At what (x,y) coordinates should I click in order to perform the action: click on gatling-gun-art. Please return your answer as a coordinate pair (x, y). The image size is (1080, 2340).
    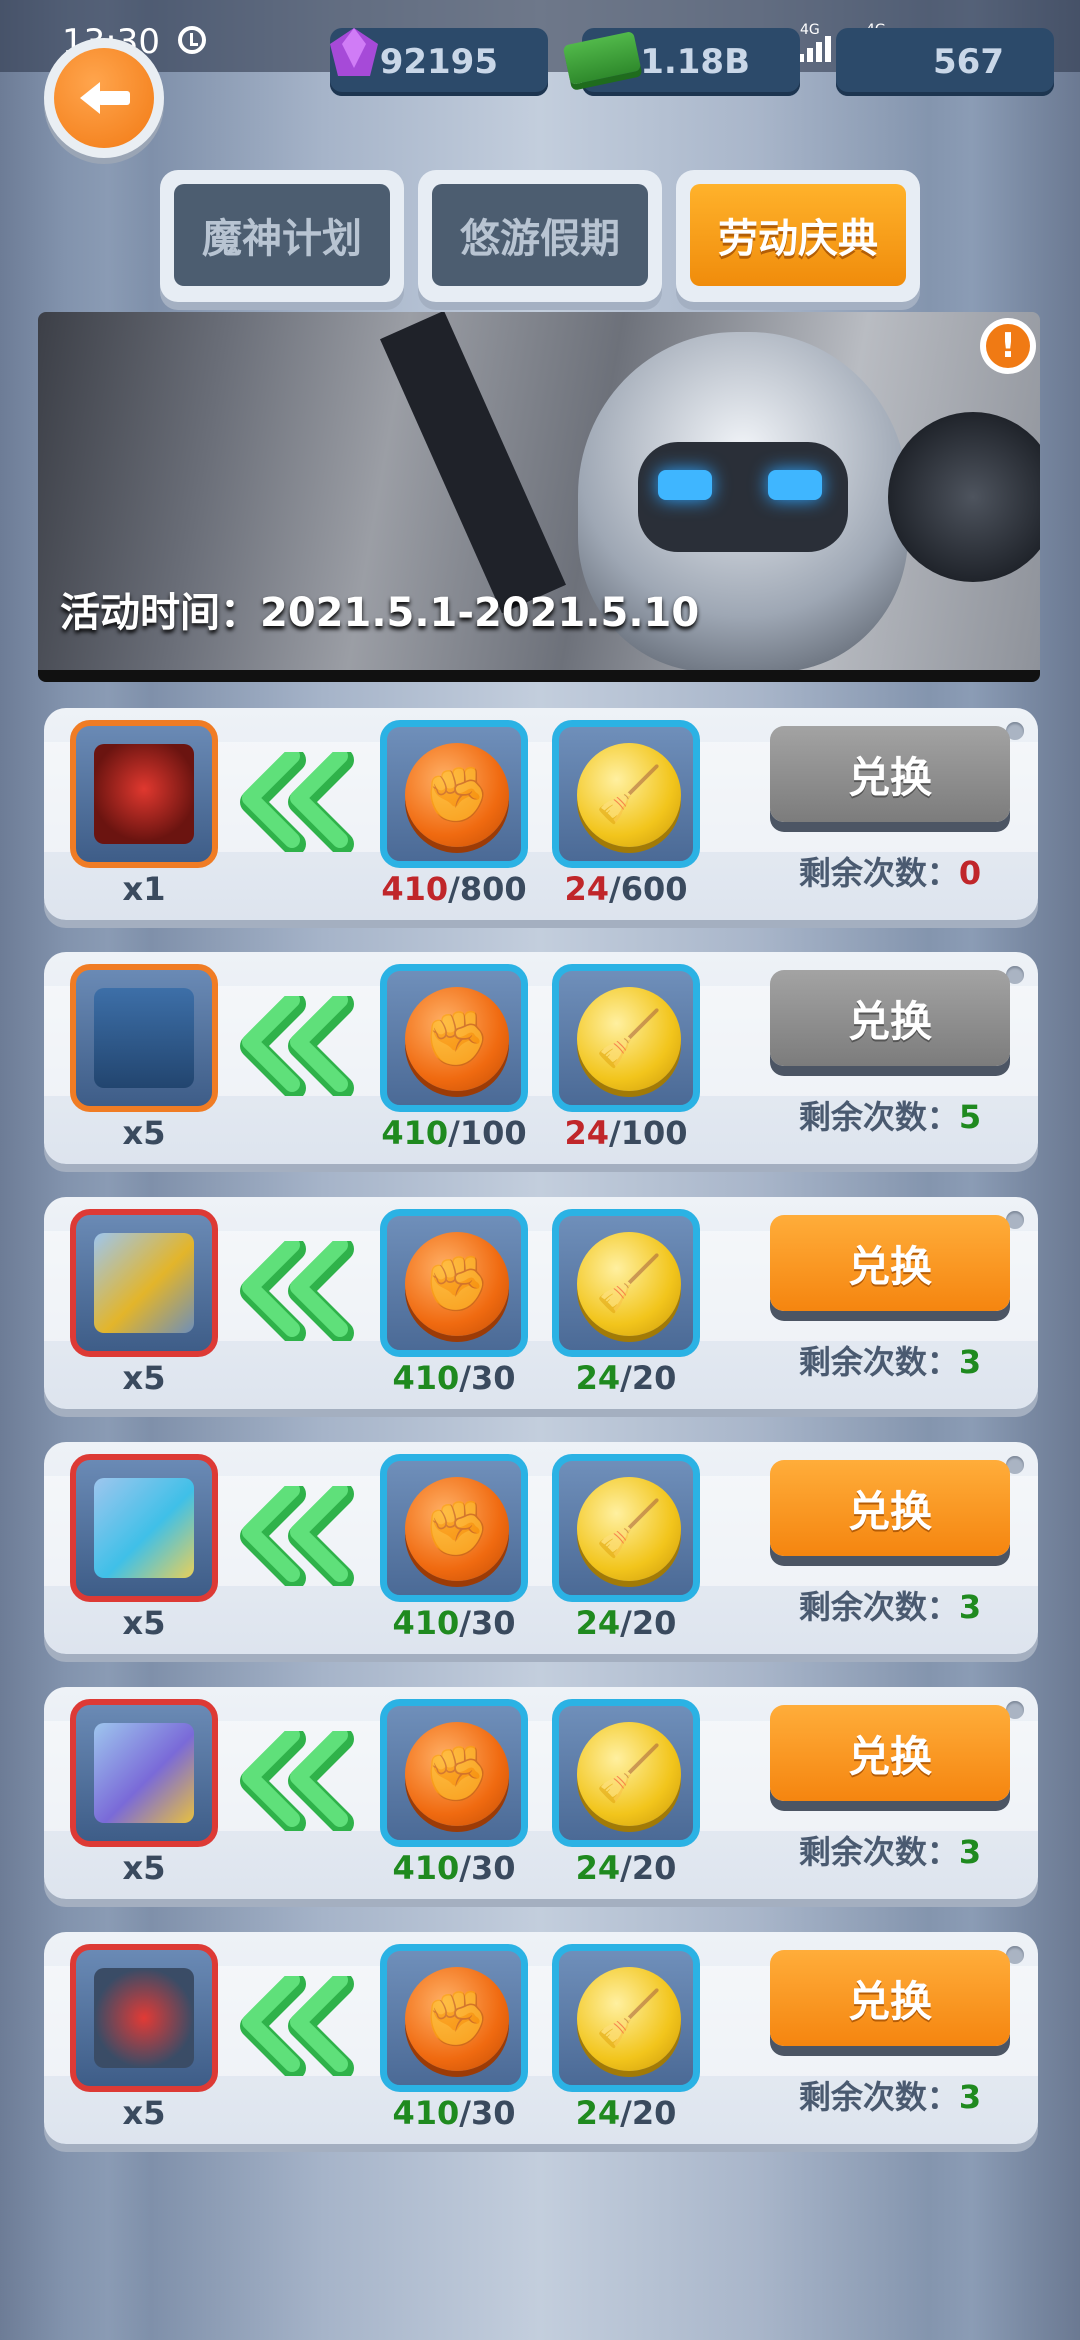
    Looking at the image, I should click on (964, 497).